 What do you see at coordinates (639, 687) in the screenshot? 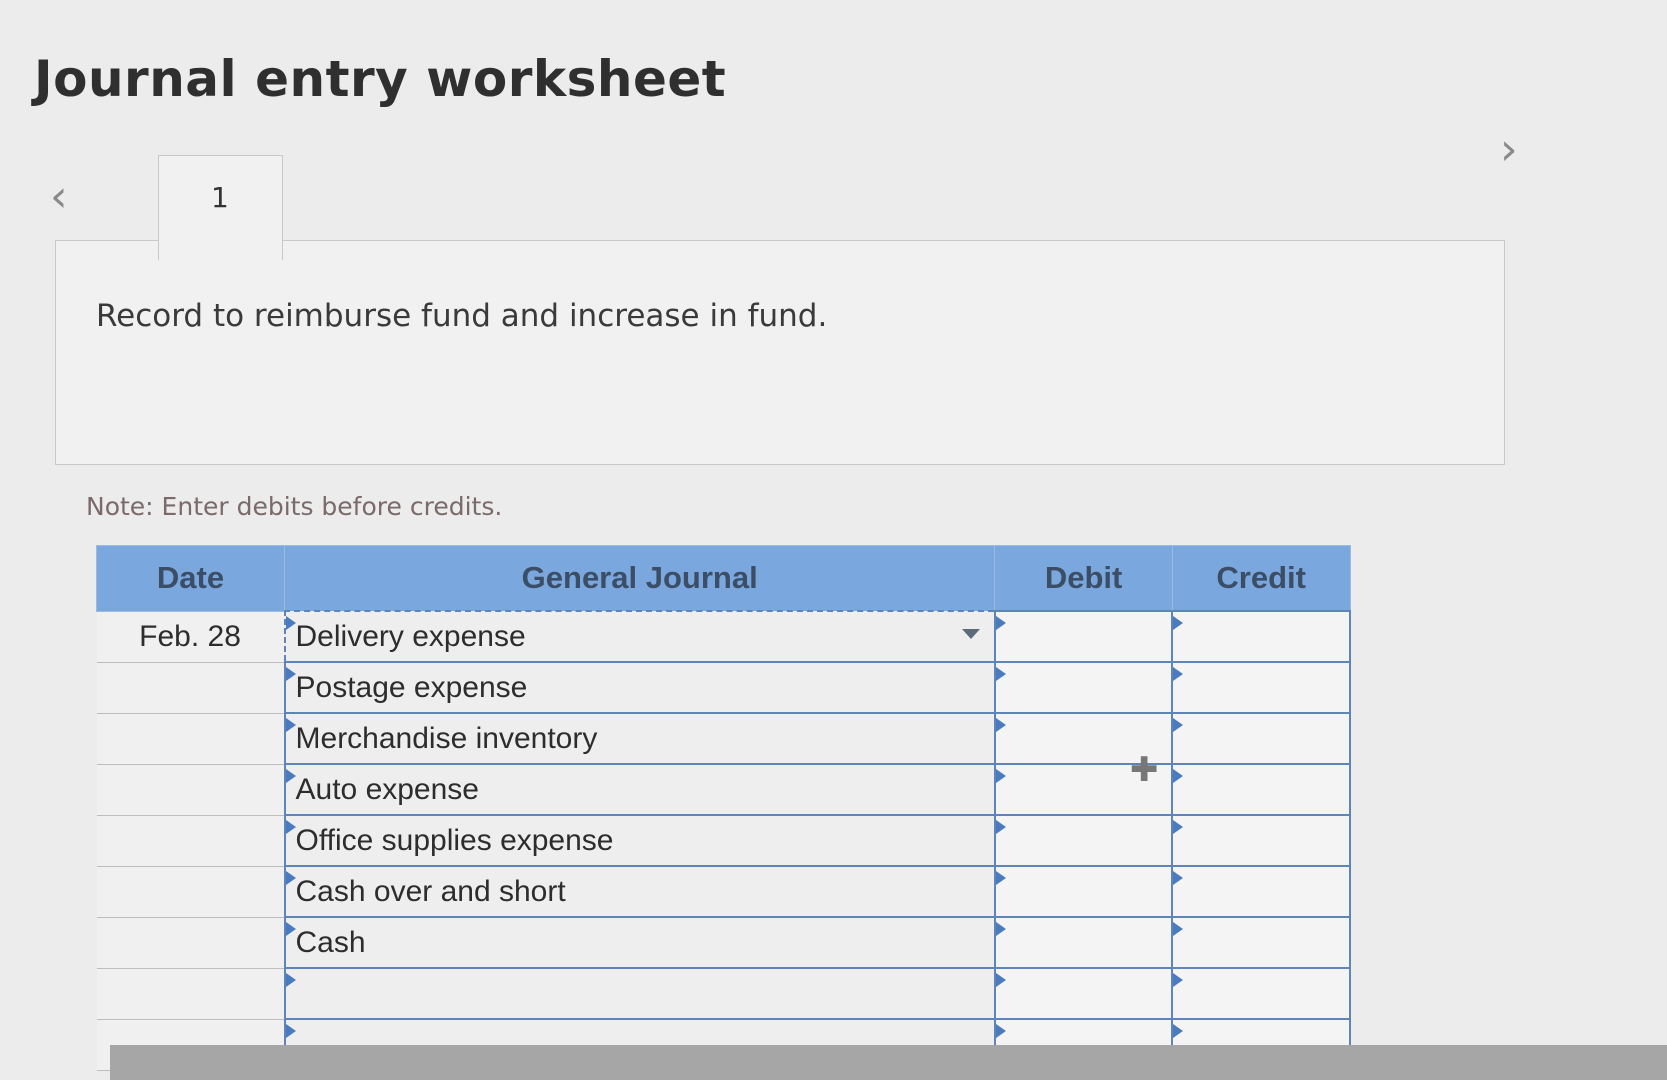
I see `account-select: Postage expense` at bounding box center [639, 687].